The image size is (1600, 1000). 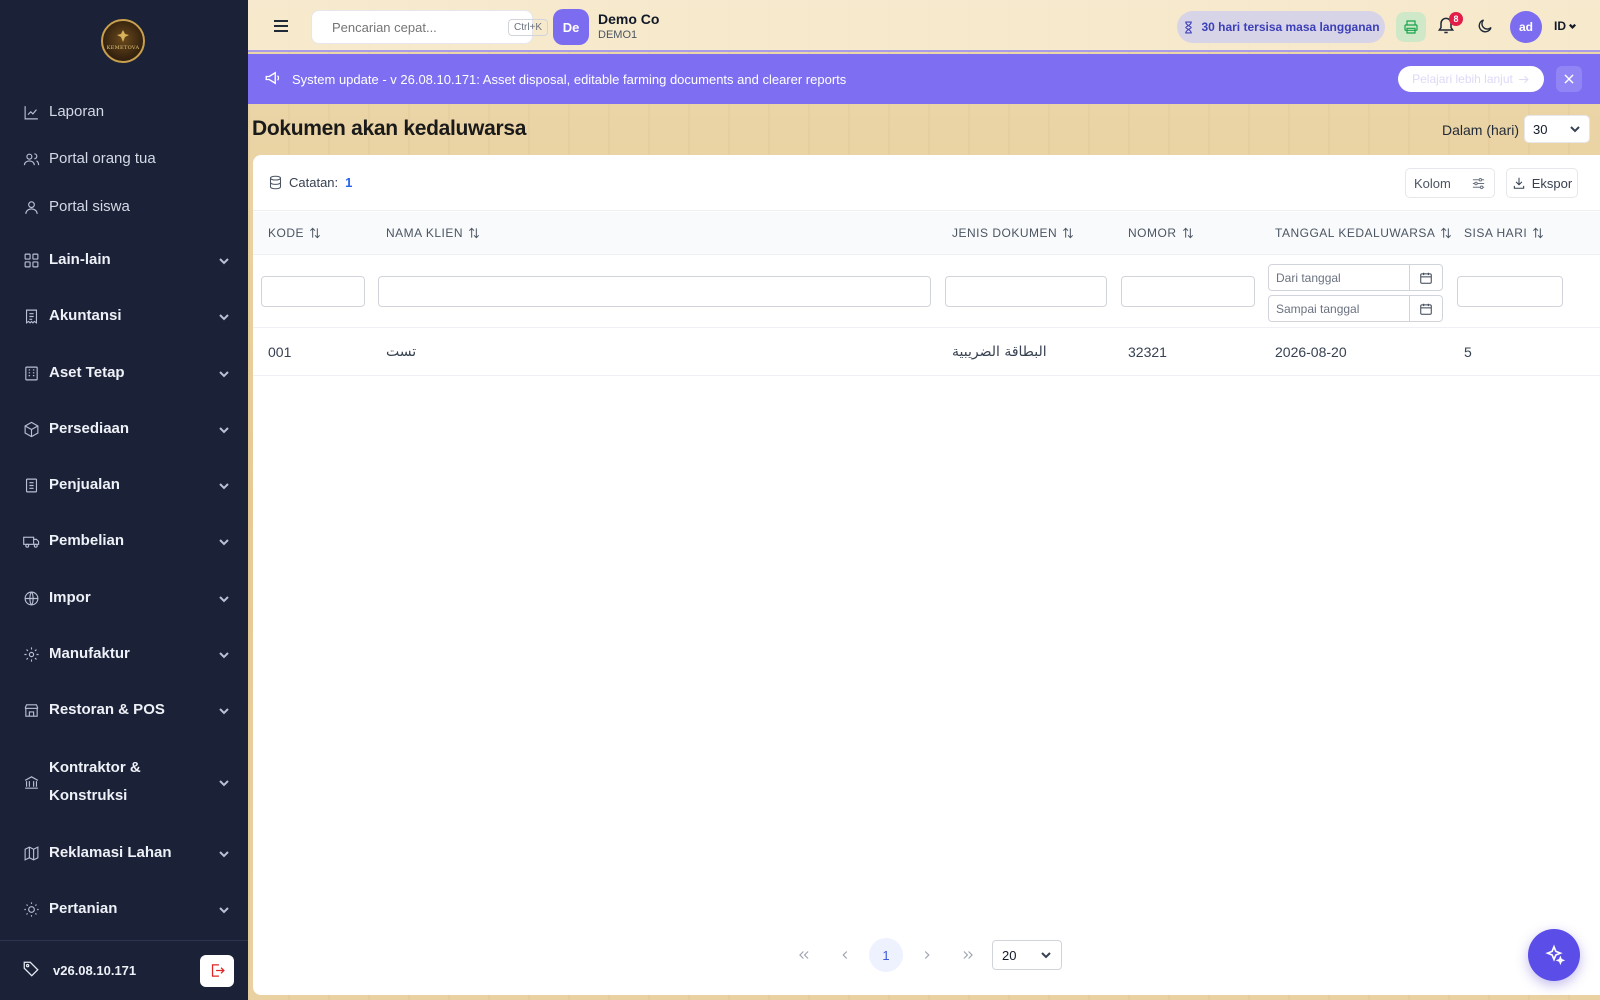 What do you see at coordinates (31, 485) in the screenshot?
I see `invoice-icon` at bounding box center [31, 485].